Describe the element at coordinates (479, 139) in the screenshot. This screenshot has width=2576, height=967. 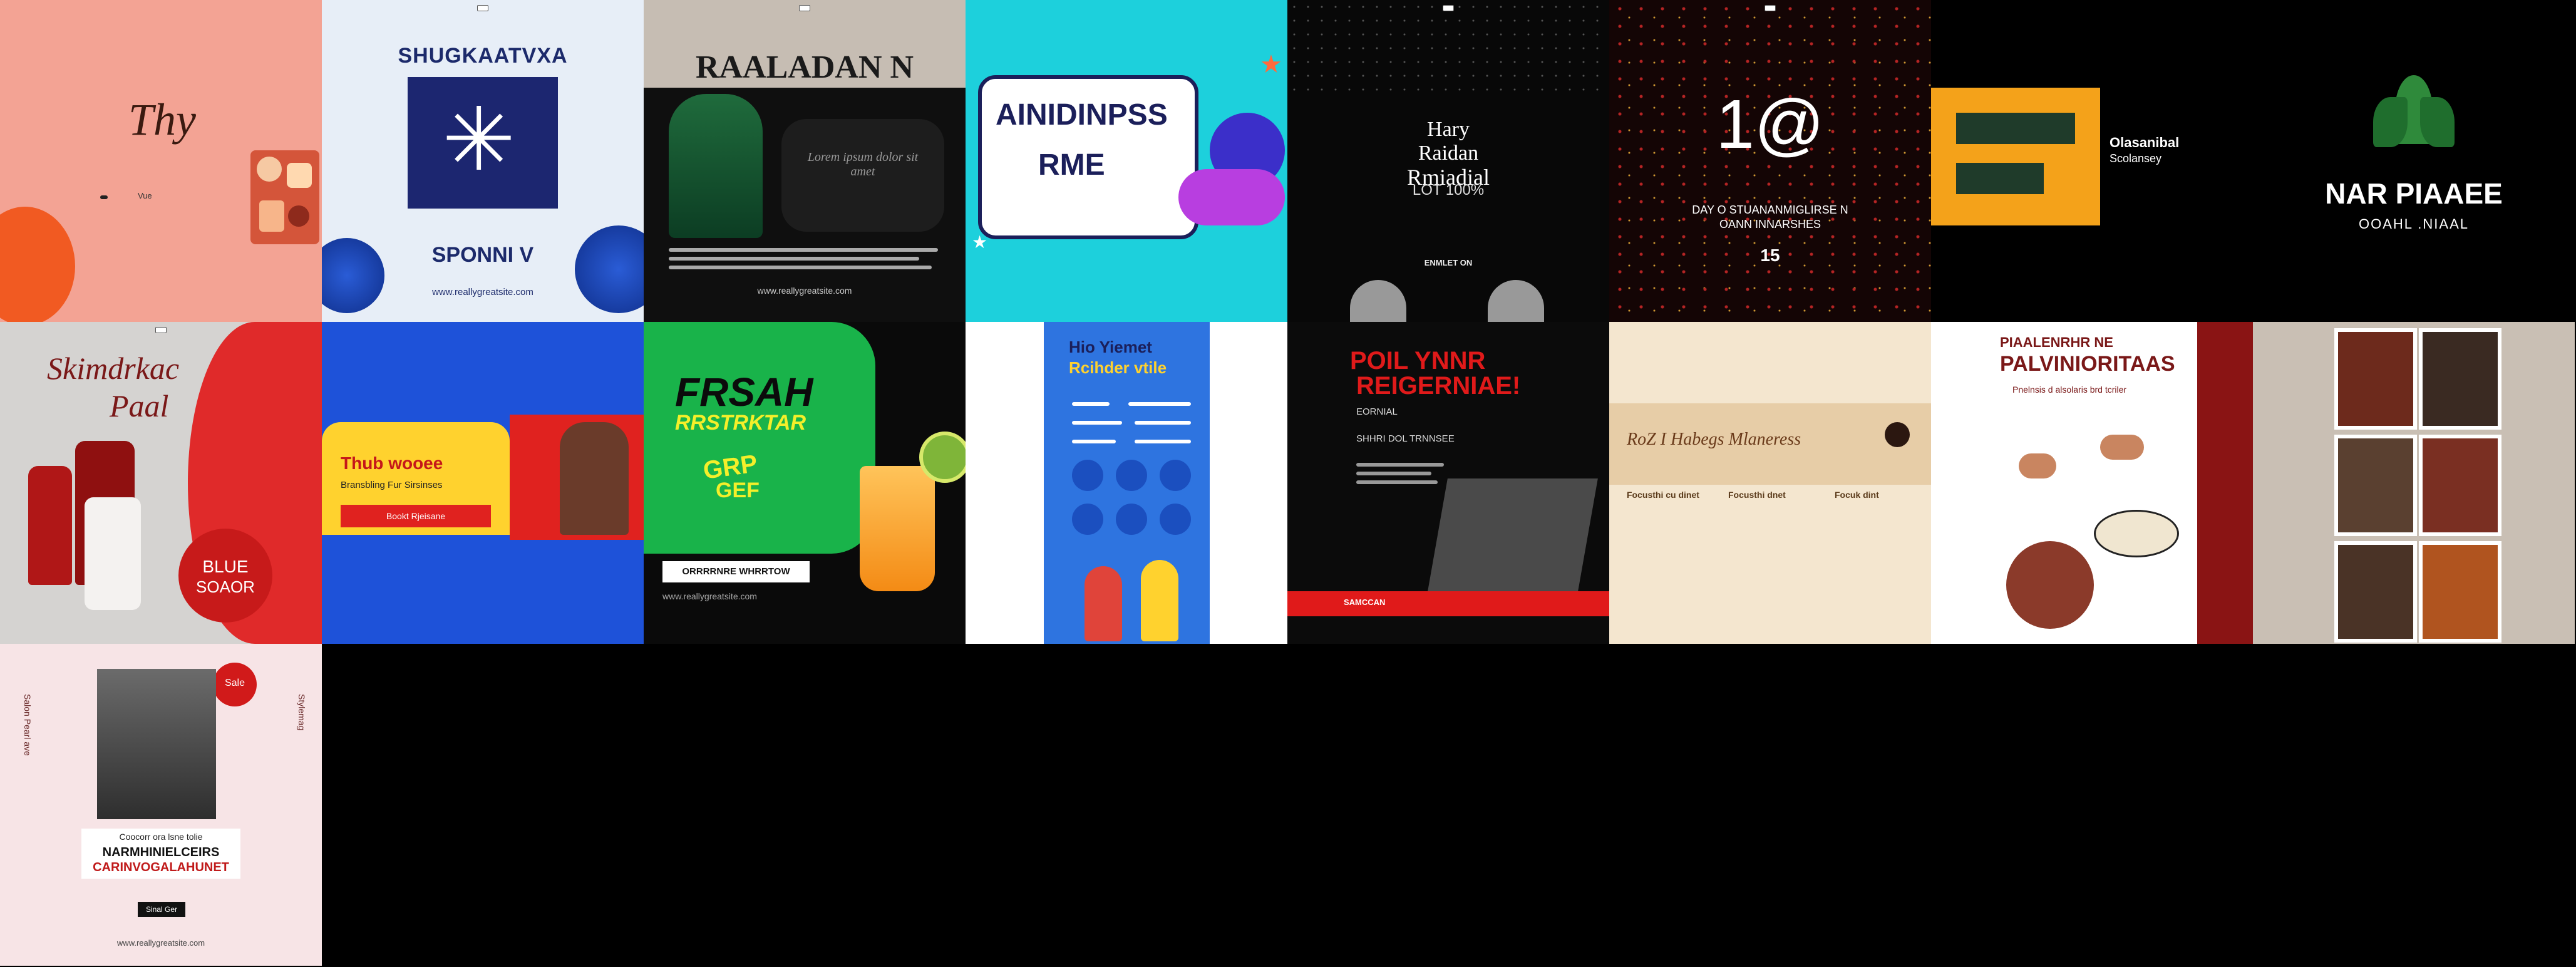
I see `snowflake-icon: ✳` at that location.